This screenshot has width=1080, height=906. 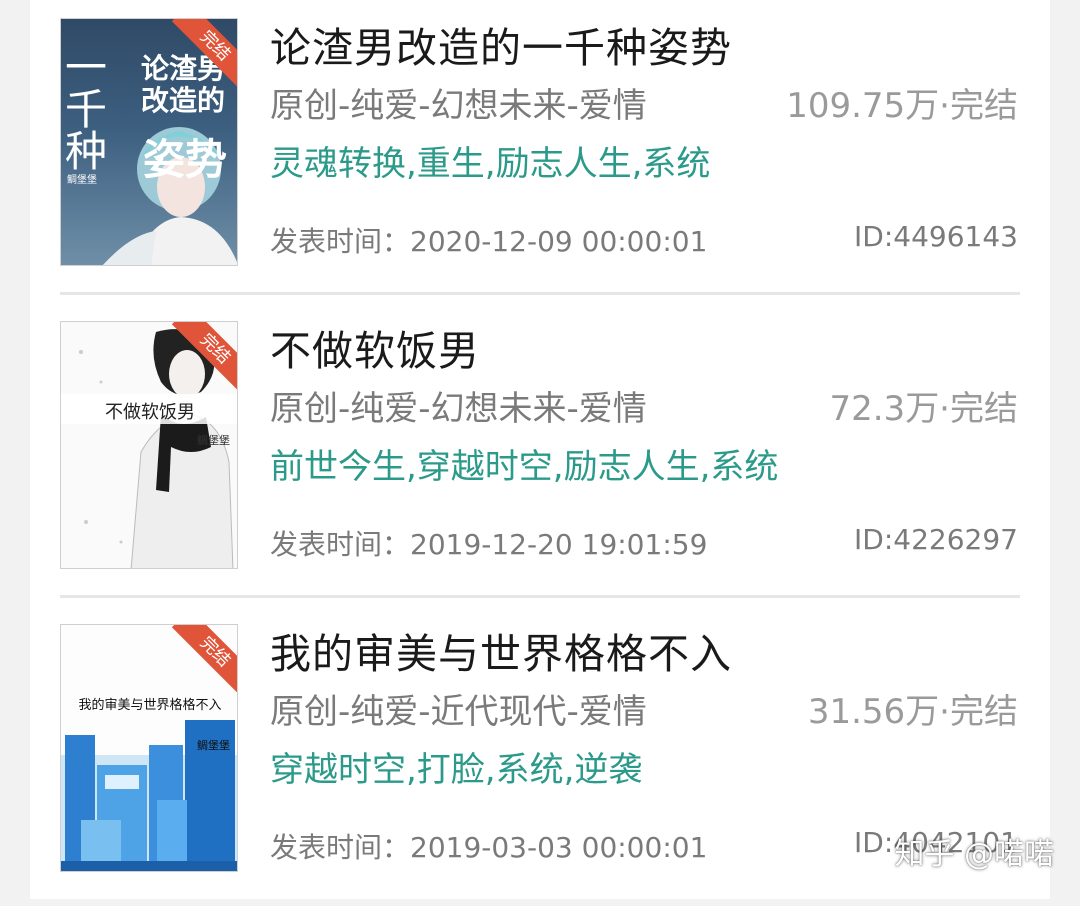 What do you see at coordinates (86, 151) in the screenshot?
I see `cover-title-line: 种` at bounding box center [86, 151].